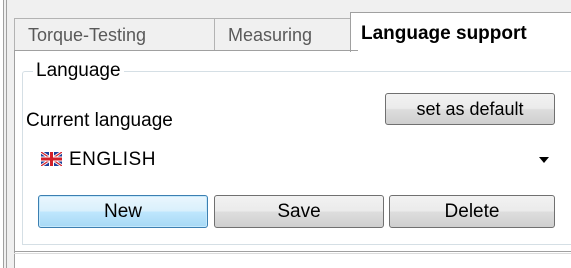  What do you see at coordinates (51, 159) in the screenshot?
I see `uk-flag-icon` at bounding box center [51, 159].